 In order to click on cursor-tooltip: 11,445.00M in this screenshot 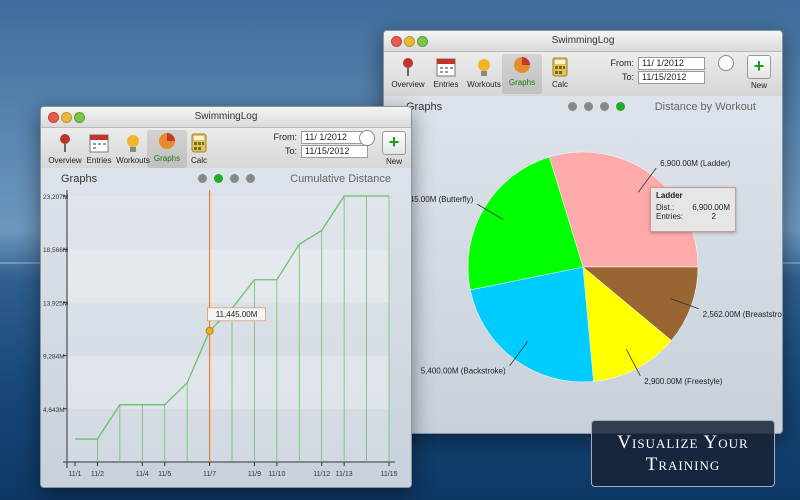, I will do `click(236, 314)`.